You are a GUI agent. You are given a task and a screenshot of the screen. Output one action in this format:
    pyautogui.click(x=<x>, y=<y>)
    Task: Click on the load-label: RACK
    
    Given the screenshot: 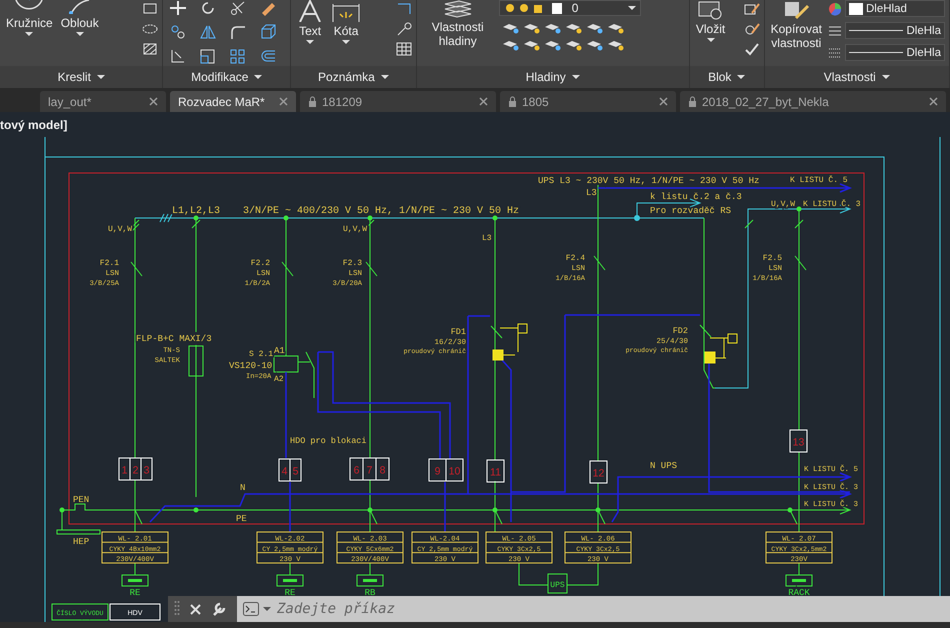 What is the action you would take?
    pyautogui.click(x=799, y=593)
    